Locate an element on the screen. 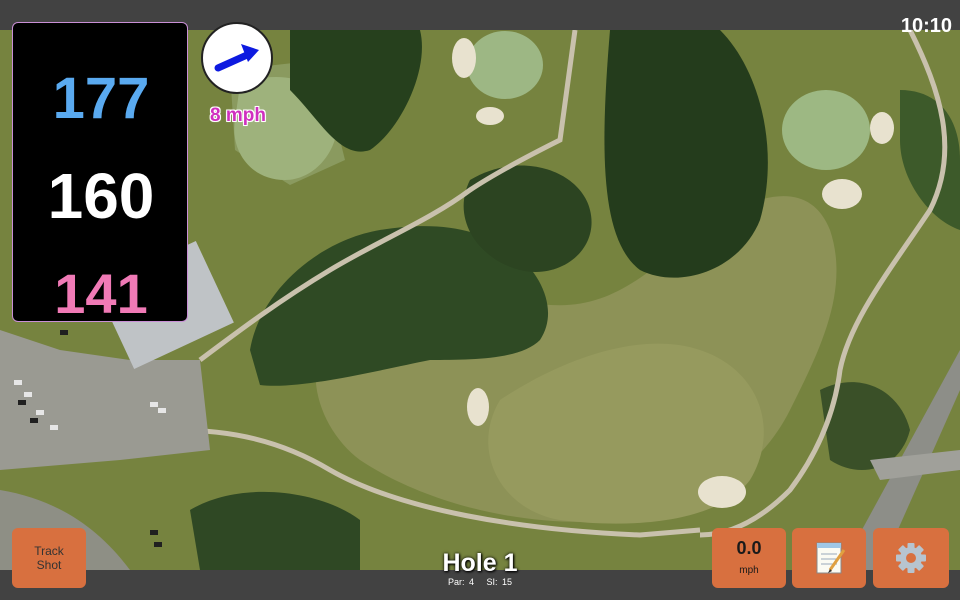  hole-stroke-index: SI: 15 is located at coordinates (499, 582).